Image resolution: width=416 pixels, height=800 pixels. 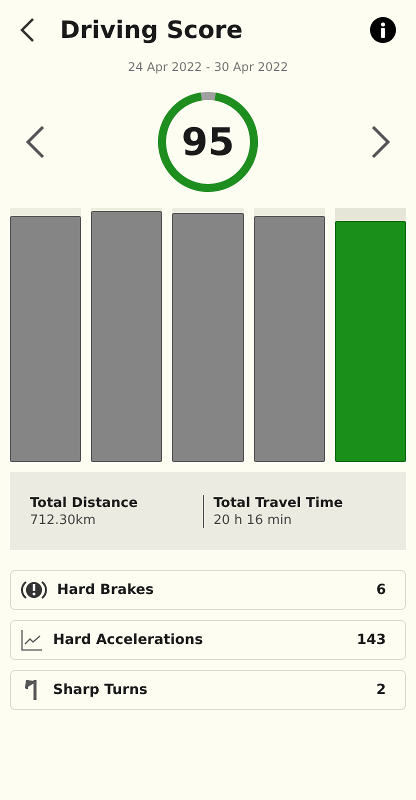 I want to click on summary-label: Total Travel Time, so click(x=279, y=502).